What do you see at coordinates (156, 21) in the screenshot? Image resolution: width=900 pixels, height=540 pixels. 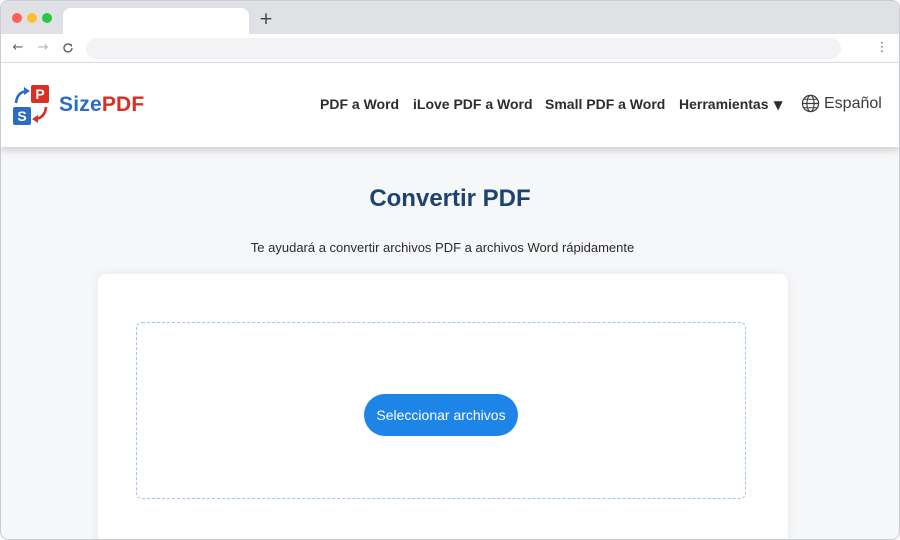 I see `browser-tab` at bounding box center [156, 21].